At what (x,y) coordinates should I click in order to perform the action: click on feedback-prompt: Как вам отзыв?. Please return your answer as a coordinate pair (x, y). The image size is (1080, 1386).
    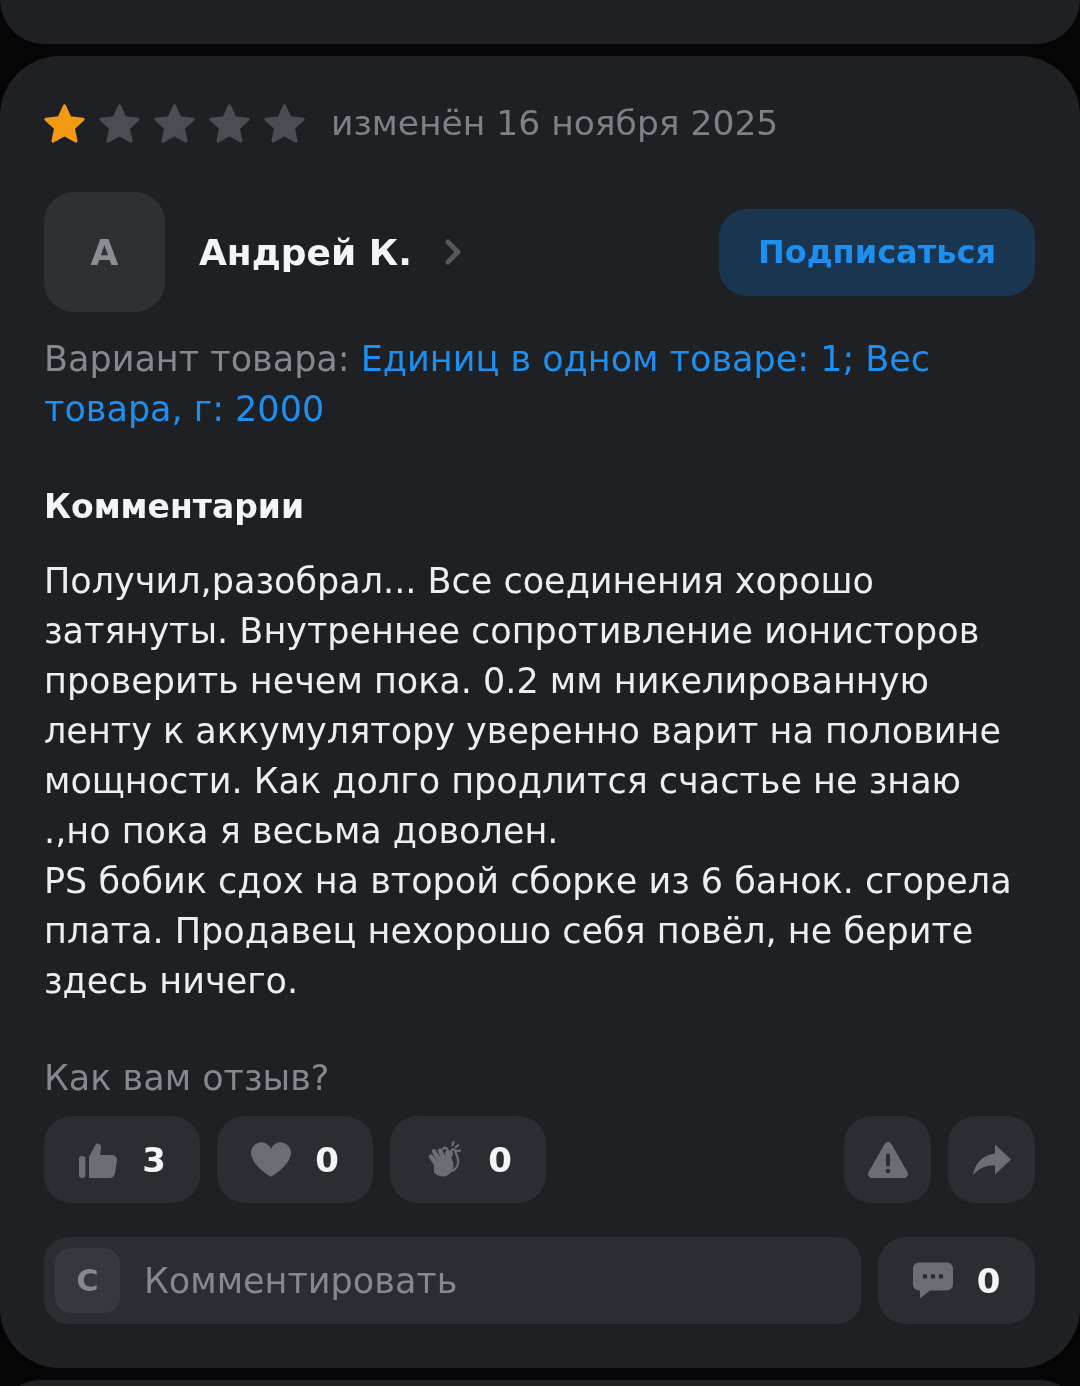
    Looking at the image, I should click on (187, 1078).